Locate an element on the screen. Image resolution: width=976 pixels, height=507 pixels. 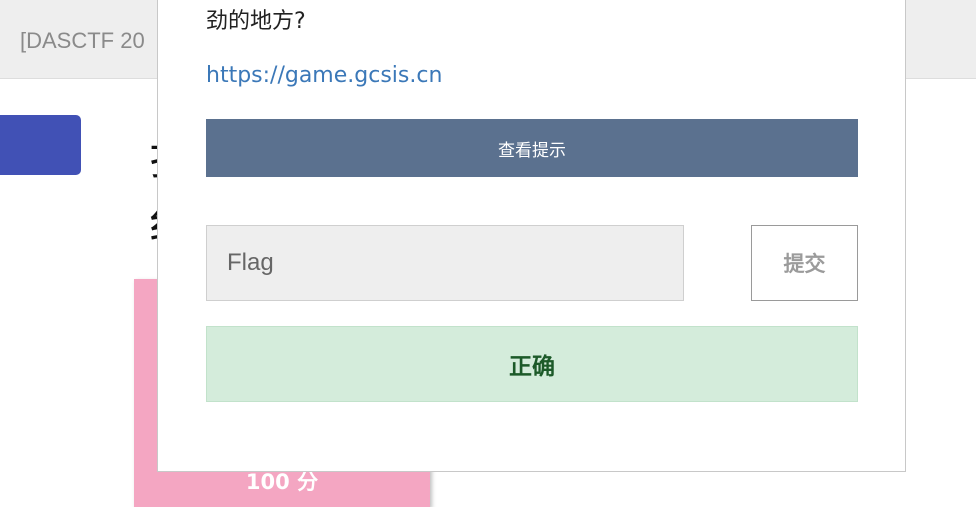
side-category-button is located at coordinates (40, 145).